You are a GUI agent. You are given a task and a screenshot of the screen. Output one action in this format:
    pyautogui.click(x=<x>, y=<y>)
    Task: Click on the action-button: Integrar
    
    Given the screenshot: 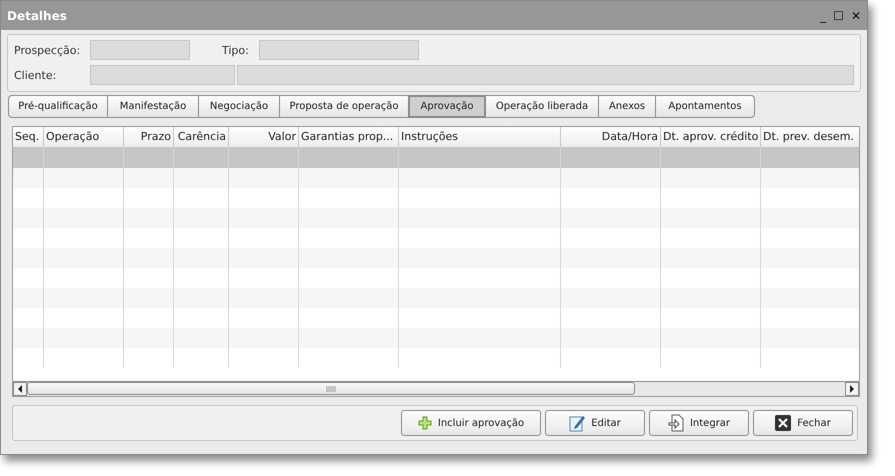 What is the action you would take?
    pyautogui.click(x=699, y=423)
    